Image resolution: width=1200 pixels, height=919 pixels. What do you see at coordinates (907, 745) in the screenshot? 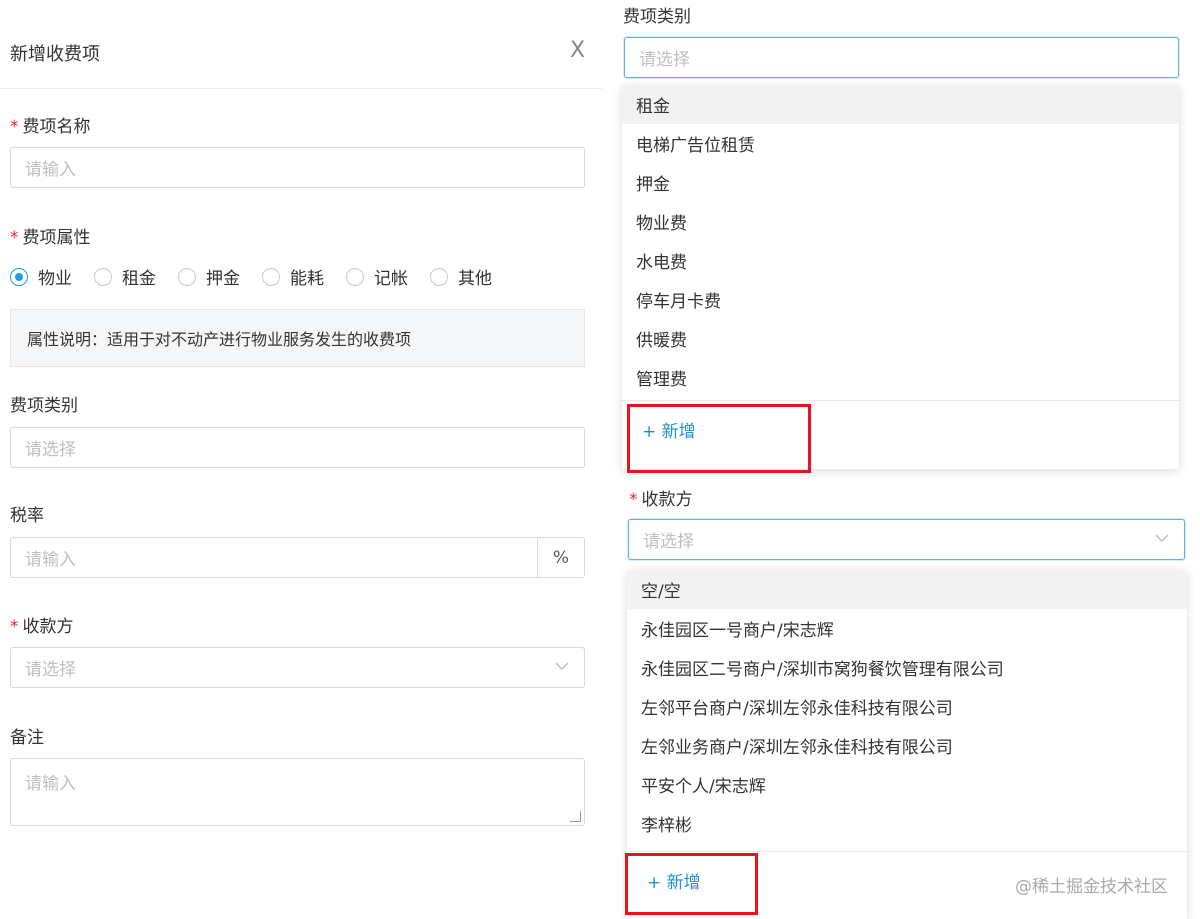
I see `payee-option: 左邻业务商户/深圳左邻永佳科技有限公司` at bounding box center [907, 745].